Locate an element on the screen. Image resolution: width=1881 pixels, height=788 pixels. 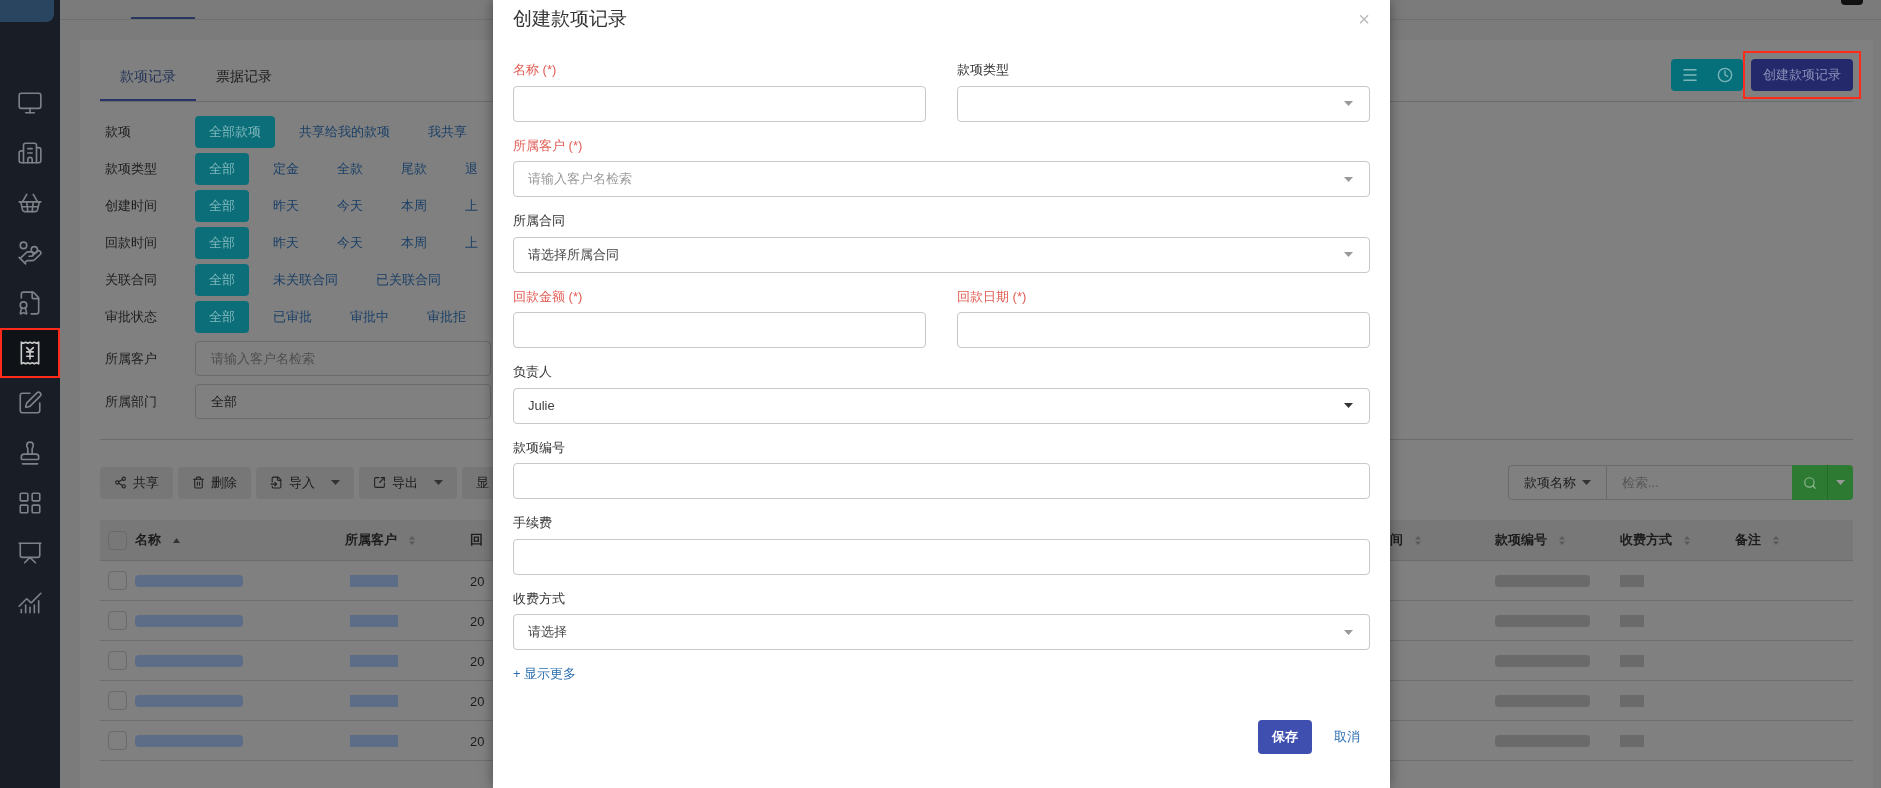
column-header: 收费方式 is located at coordinates (1646, 540).